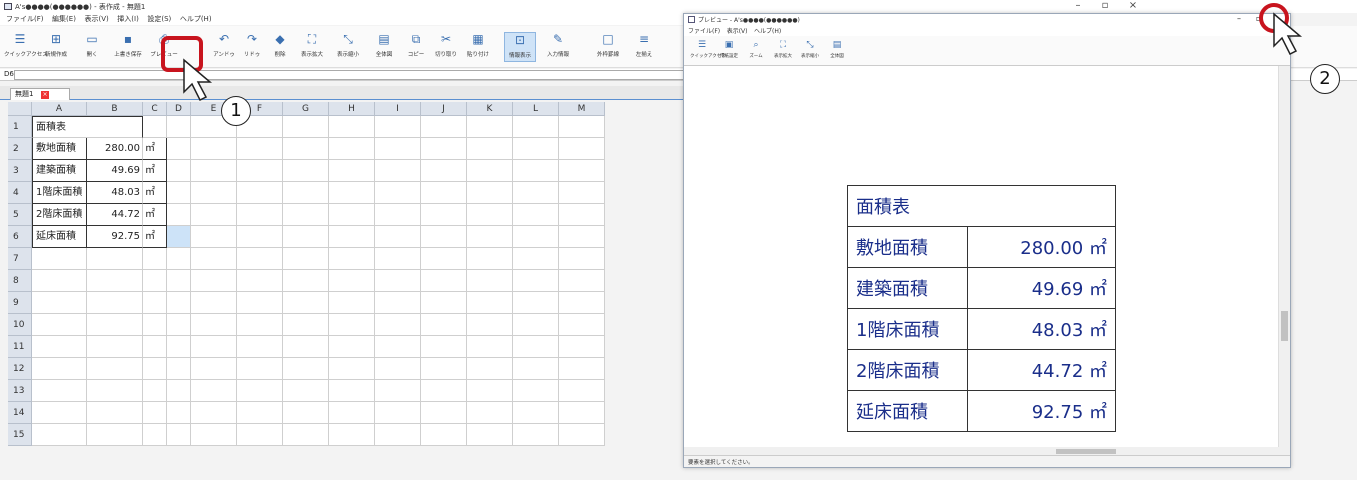 Image resolution: width=1357 pixels, height=480 pixels. Describe the element at coordinates (1239, 18) in the screenshot. I see `preview-minimize-icon: –` at that location.